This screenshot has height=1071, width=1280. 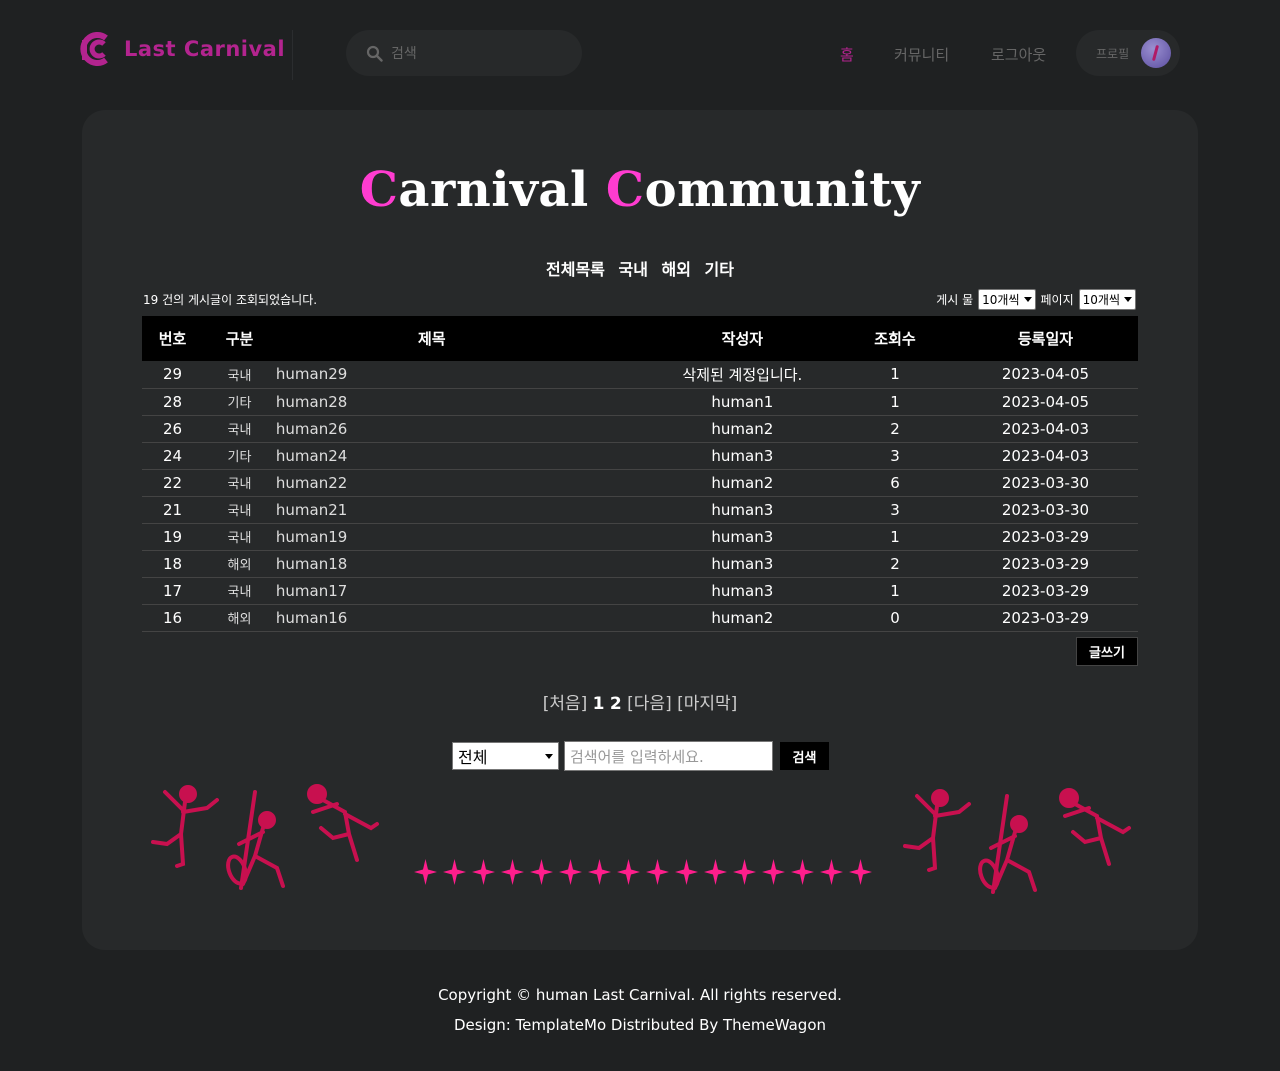 What do you see at coordinates (265, 837) in the screenshot?
I see `dancers-left-illustration` at bounding box center [265, 837].